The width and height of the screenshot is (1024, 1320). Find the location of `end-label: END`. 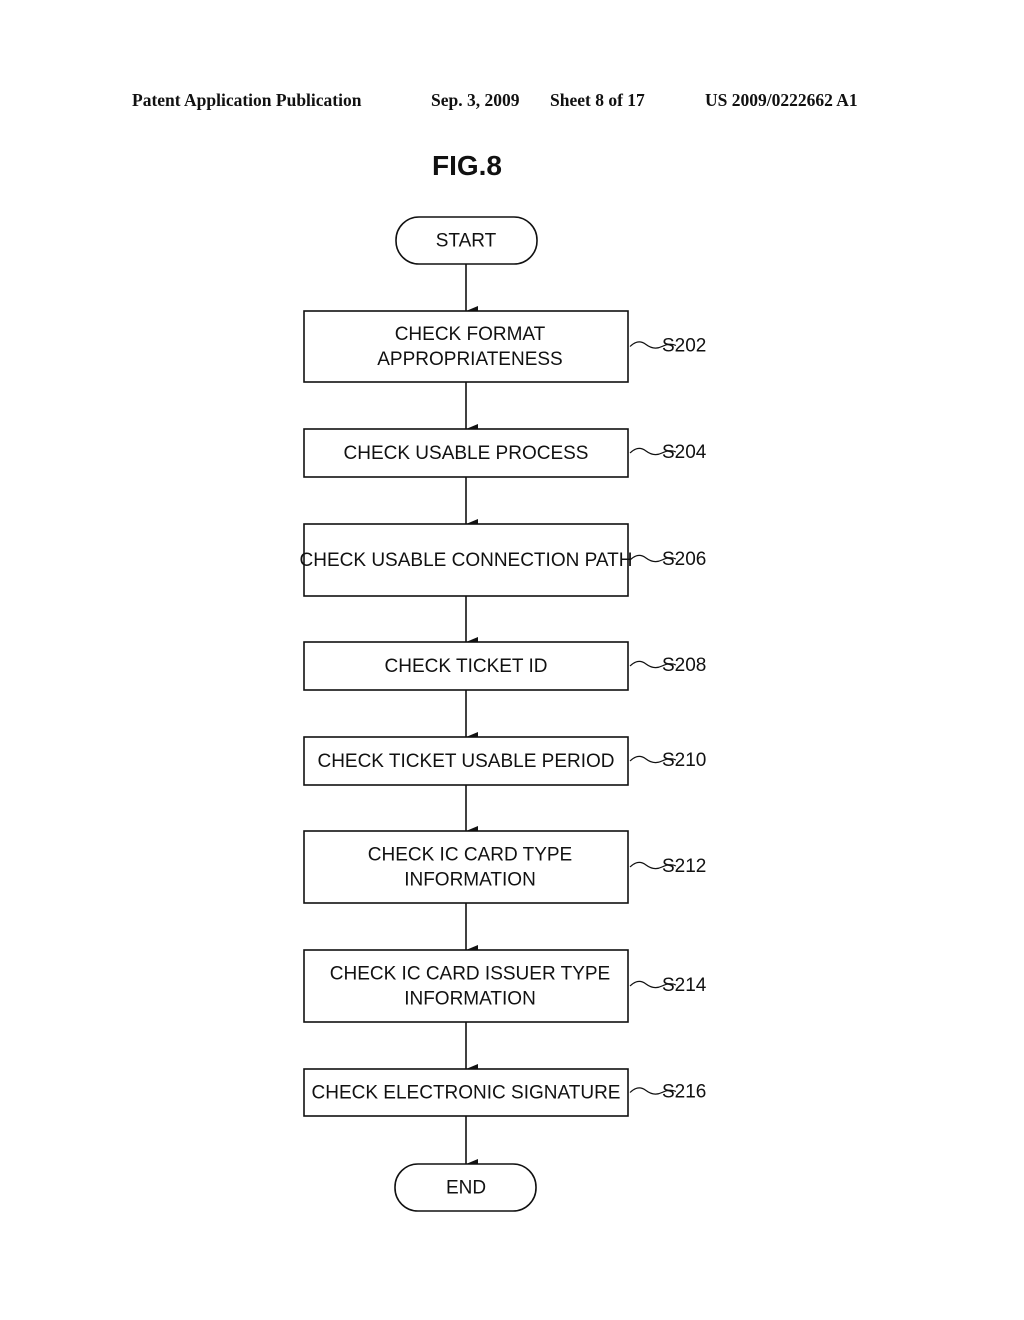

end-label: END is located at coordinates (466, 1188).